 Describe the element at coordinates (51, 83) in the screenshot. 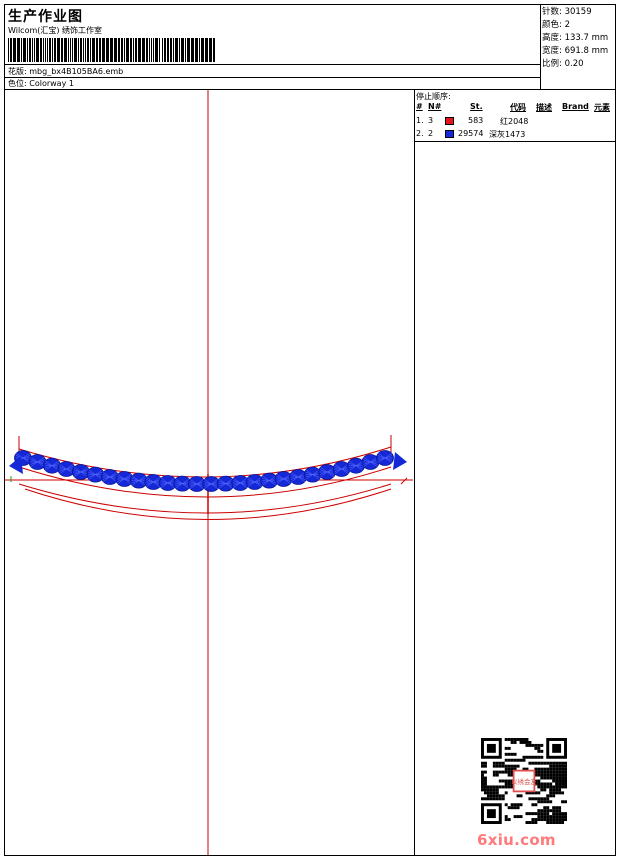

I see `colorway-name: Colorway 1` at that location.